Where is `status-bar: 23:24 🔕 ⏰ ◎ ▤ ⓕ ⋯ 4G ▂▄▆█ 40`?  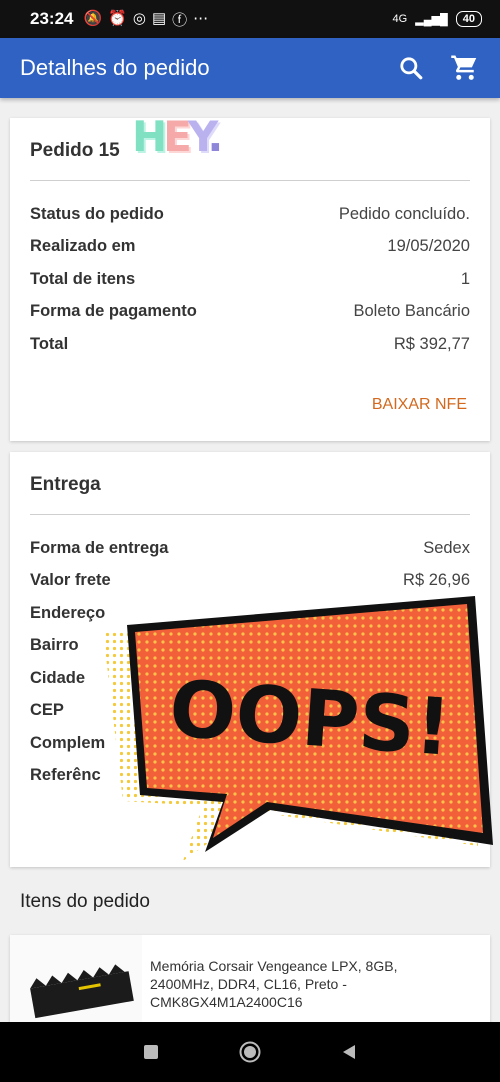 status-bar: 23:24 🔕 ⏰ ◎ ▤ ⓕ ⋯ 4G ▂▄▆█ 40 is located at coordinates (250, 19).